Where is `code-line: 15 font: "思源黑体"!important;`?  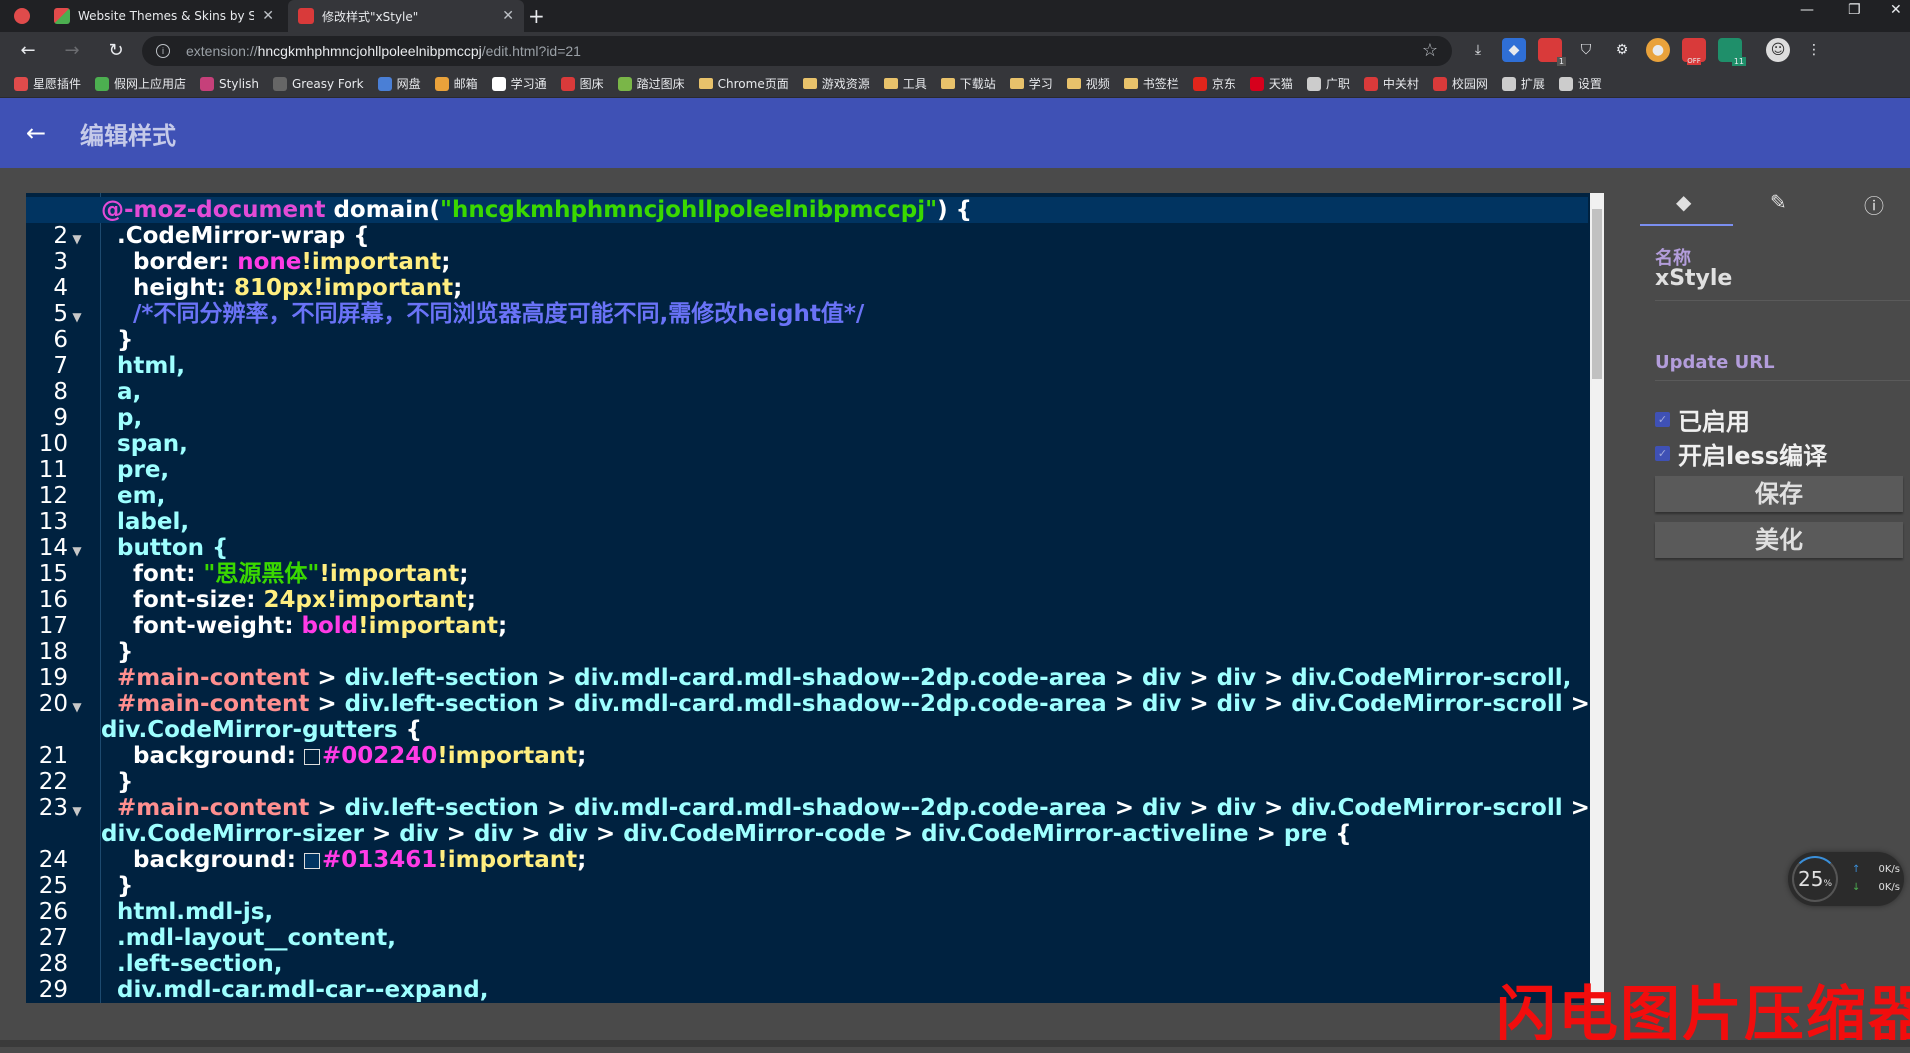
code-line: 15 font: "思源黑体"!important; is located at coordinates (253, 574).